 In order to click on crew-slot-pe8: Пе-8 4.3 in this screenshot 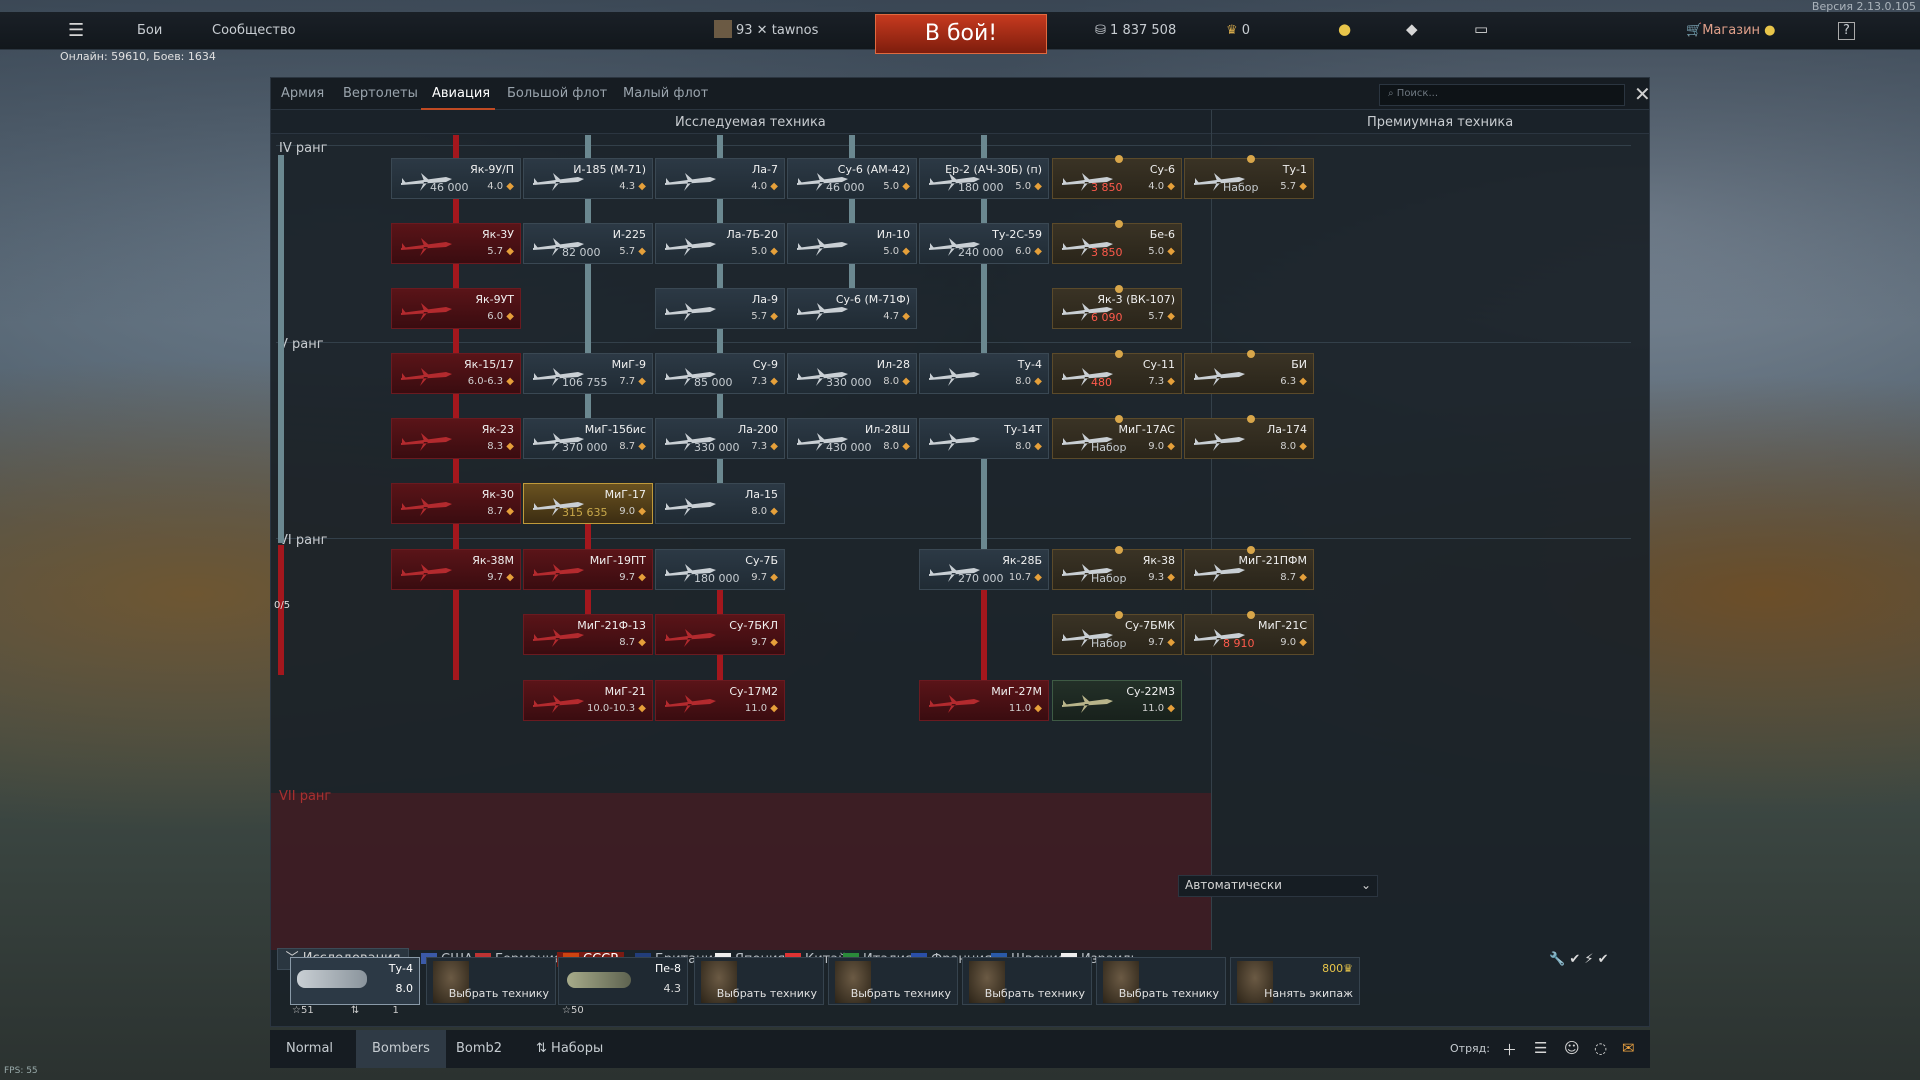, I will do `click(623, 981)`.